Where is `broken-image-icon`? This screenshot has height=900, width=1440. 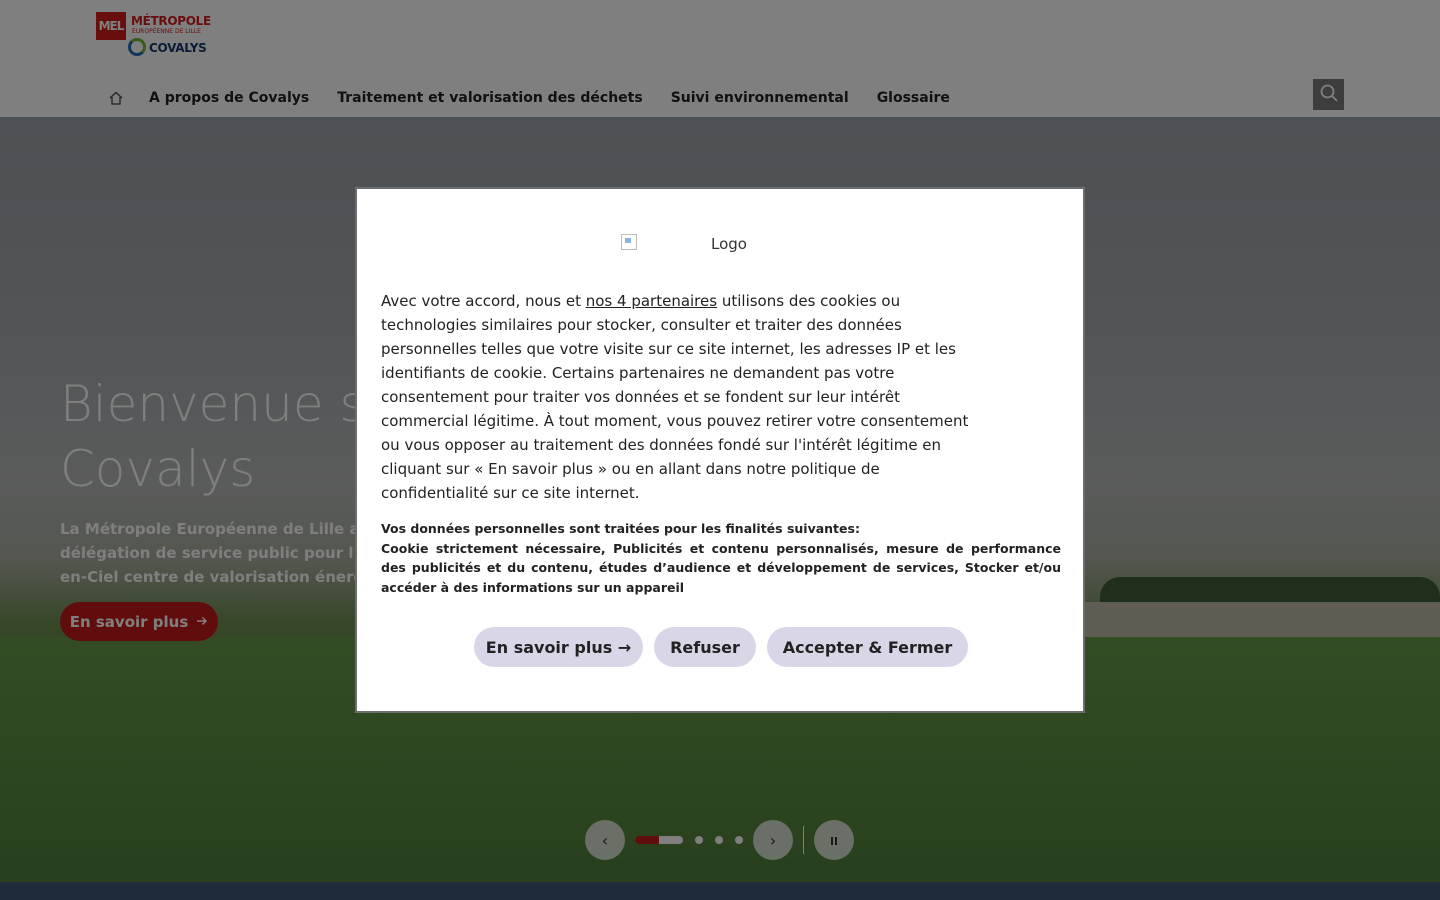 broken-image-icon is located at coordinates (629, 242).